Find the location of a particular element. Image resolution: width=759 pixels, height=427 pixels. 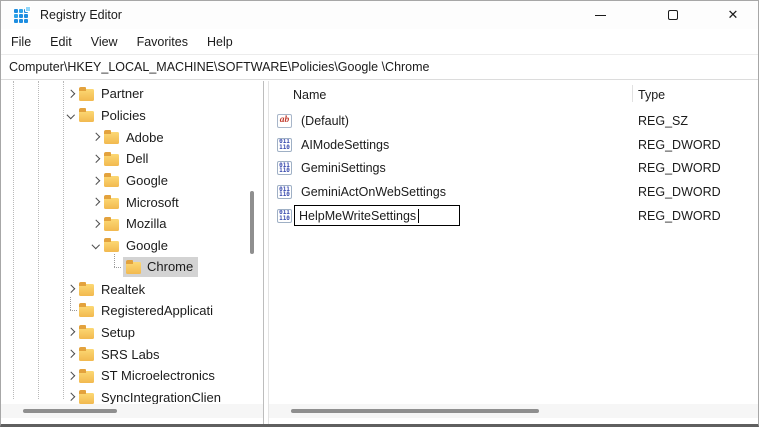

tree-item-label: Microsoft is located at coordinates (152, 202).